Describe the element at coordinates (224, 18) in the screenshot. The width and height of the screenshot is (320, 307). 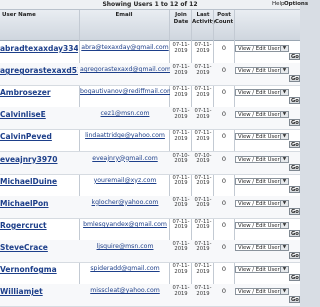
I see `column-header-post-count: Post Count` at that location.